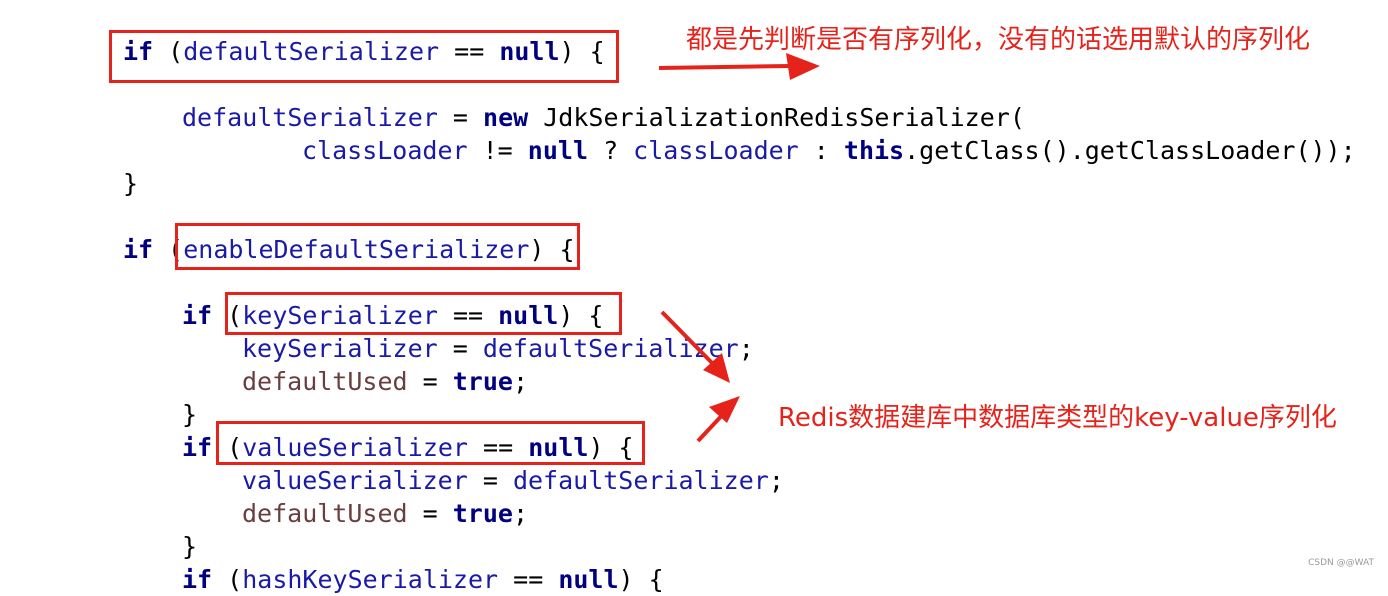  What do you see at coordinates (821, 150) in the screenshot?
I see `code-text: :` at bounding box center [821, 150].